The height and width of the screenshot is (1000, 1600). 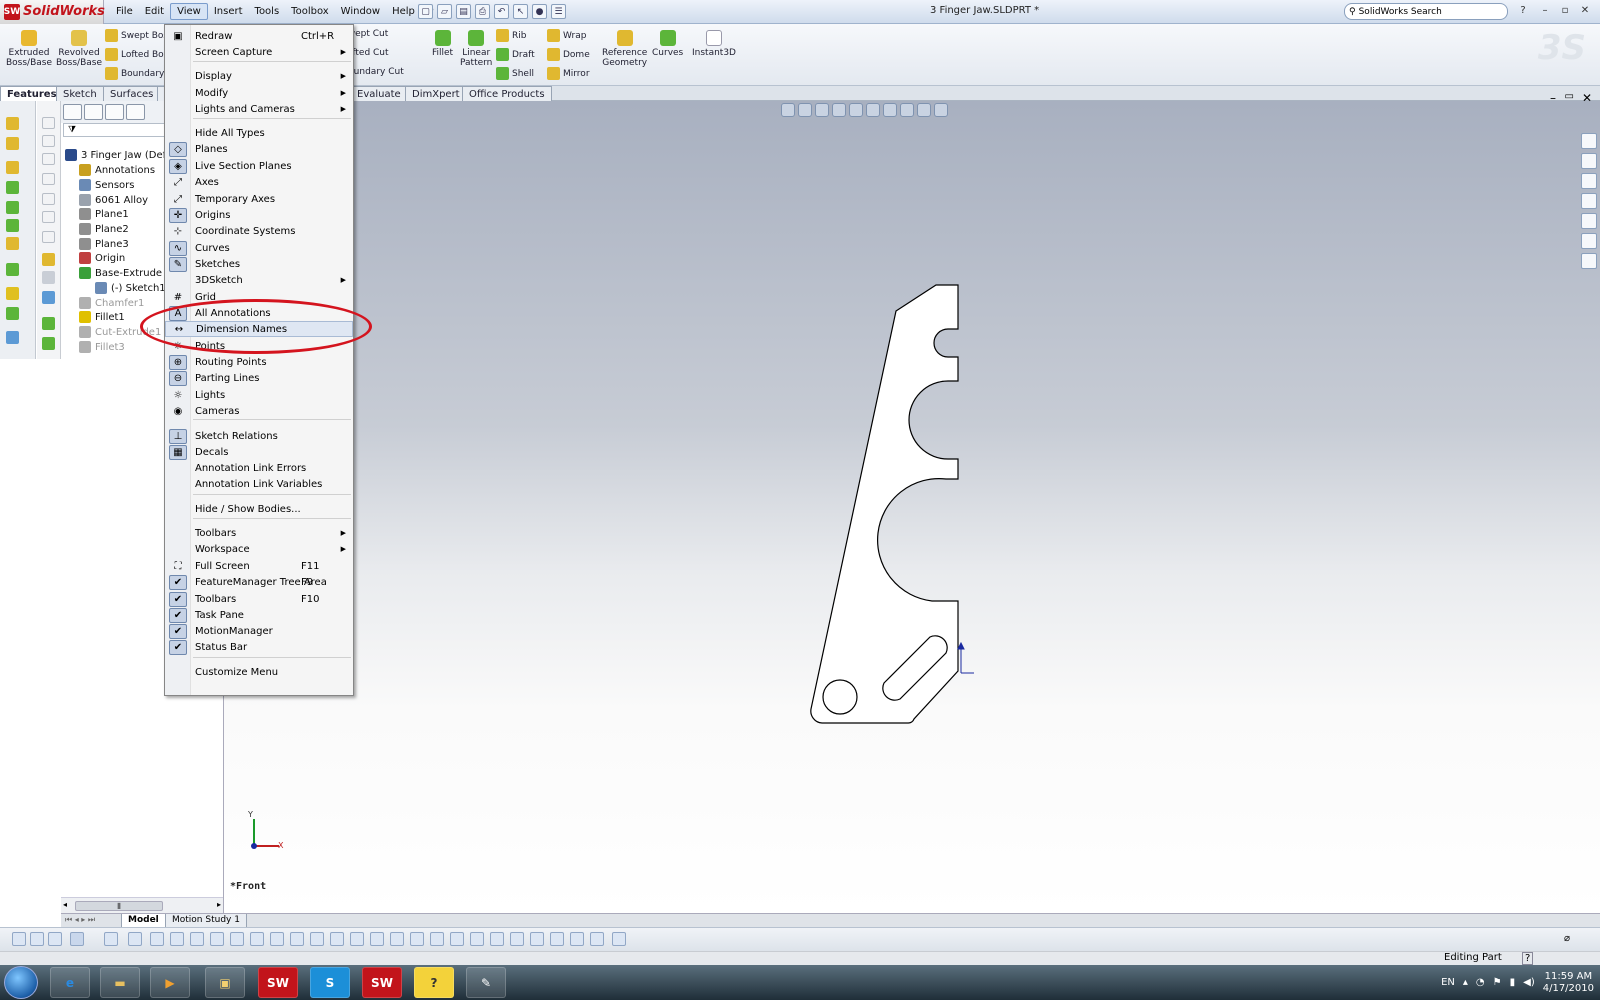 What do you see at coordinates (278, 982) in the screenshot?
I see `solidworks-task-icon: SW` at bounding box center [278, 982].